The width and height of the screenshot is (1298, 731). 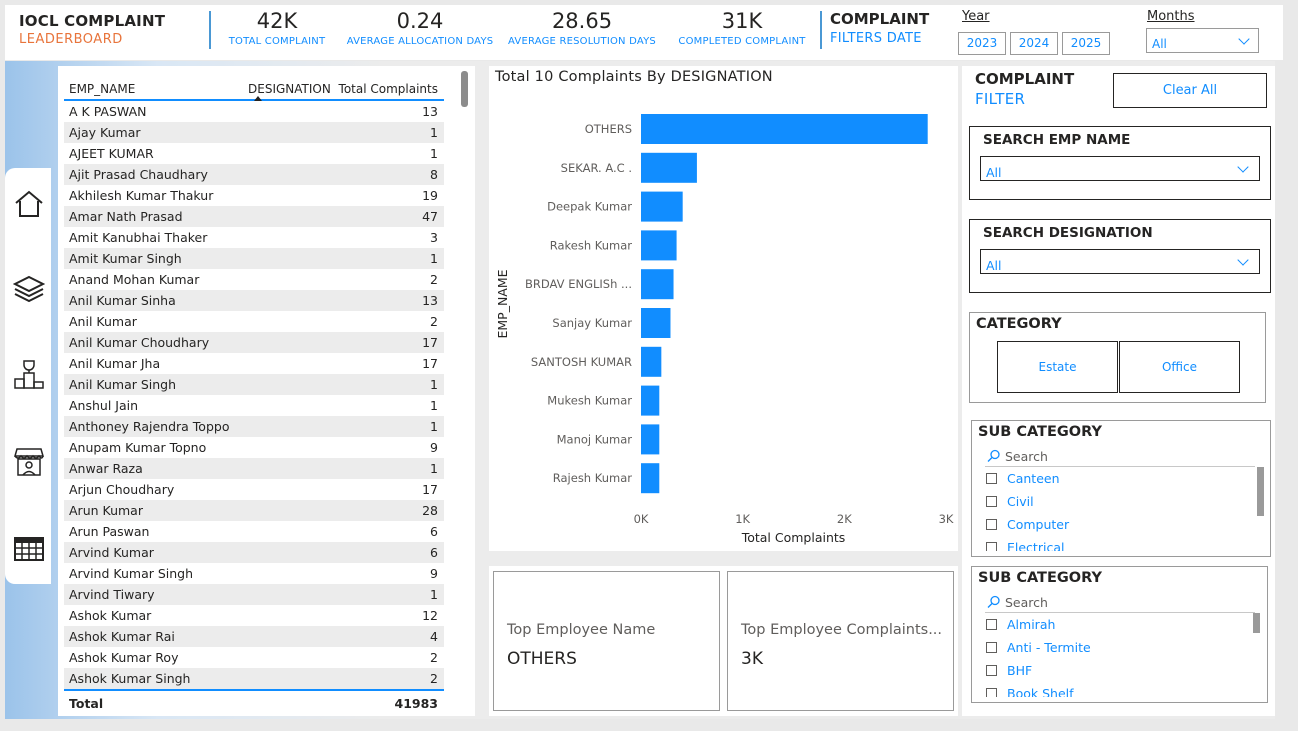 What do you see at coordinates (1017, 456) in the screenshot?
I see `sub-category-search-1: Search` at bounding box center [1017, 456].